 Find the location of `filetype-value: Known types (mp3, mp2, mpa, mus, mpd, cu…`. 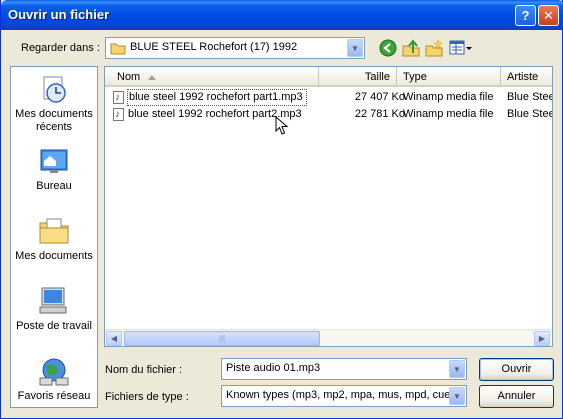

filetype-value: Known types (mp3, mp2, mpa, mus, mpd, cu… is located at coordinates (340, 395).